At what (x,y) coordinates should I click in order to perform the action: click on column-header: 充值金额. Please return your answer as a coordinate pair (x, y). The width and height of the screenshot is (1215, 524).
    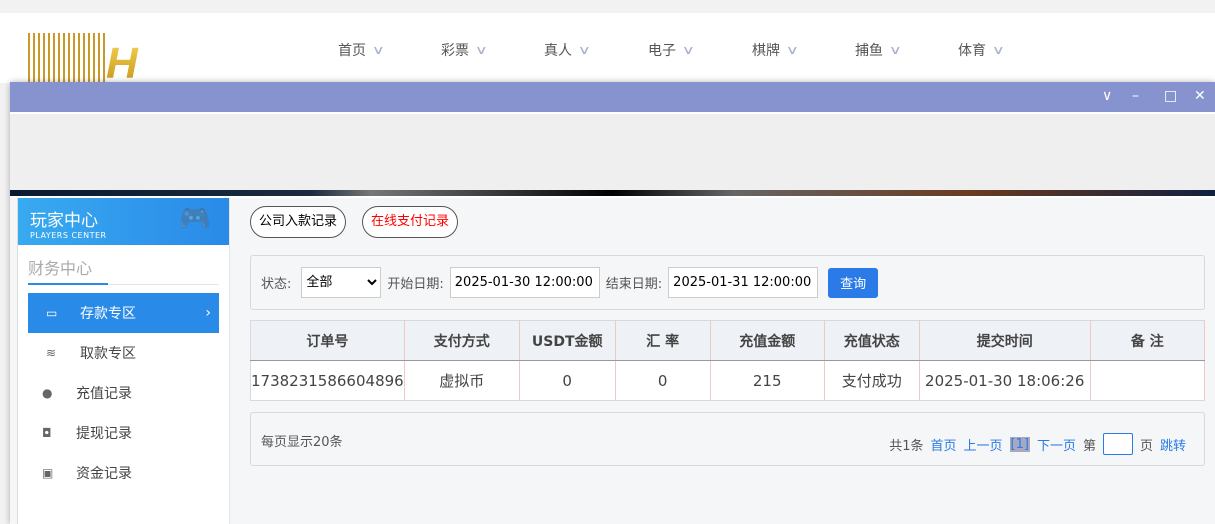
    Looking at the image, I should click on (767, 340).